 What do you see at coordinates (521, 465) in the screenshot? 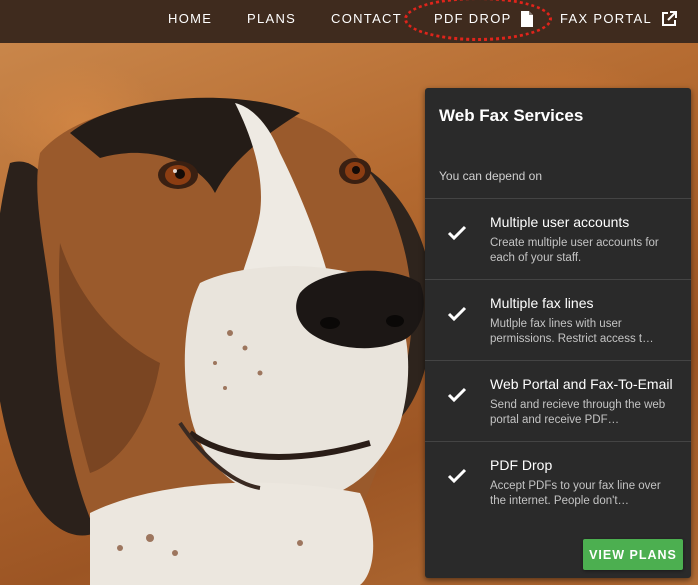
I see `feature-title: PDF Drop` at bounding box center [521, 465].